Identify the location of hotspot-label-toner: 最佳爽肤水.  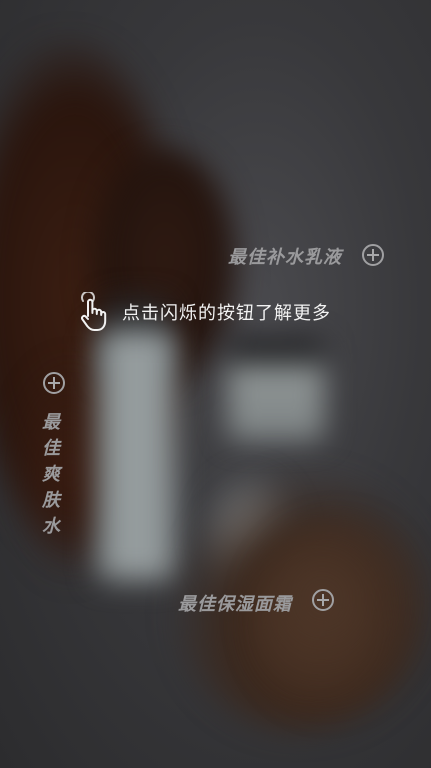
(51, 474).